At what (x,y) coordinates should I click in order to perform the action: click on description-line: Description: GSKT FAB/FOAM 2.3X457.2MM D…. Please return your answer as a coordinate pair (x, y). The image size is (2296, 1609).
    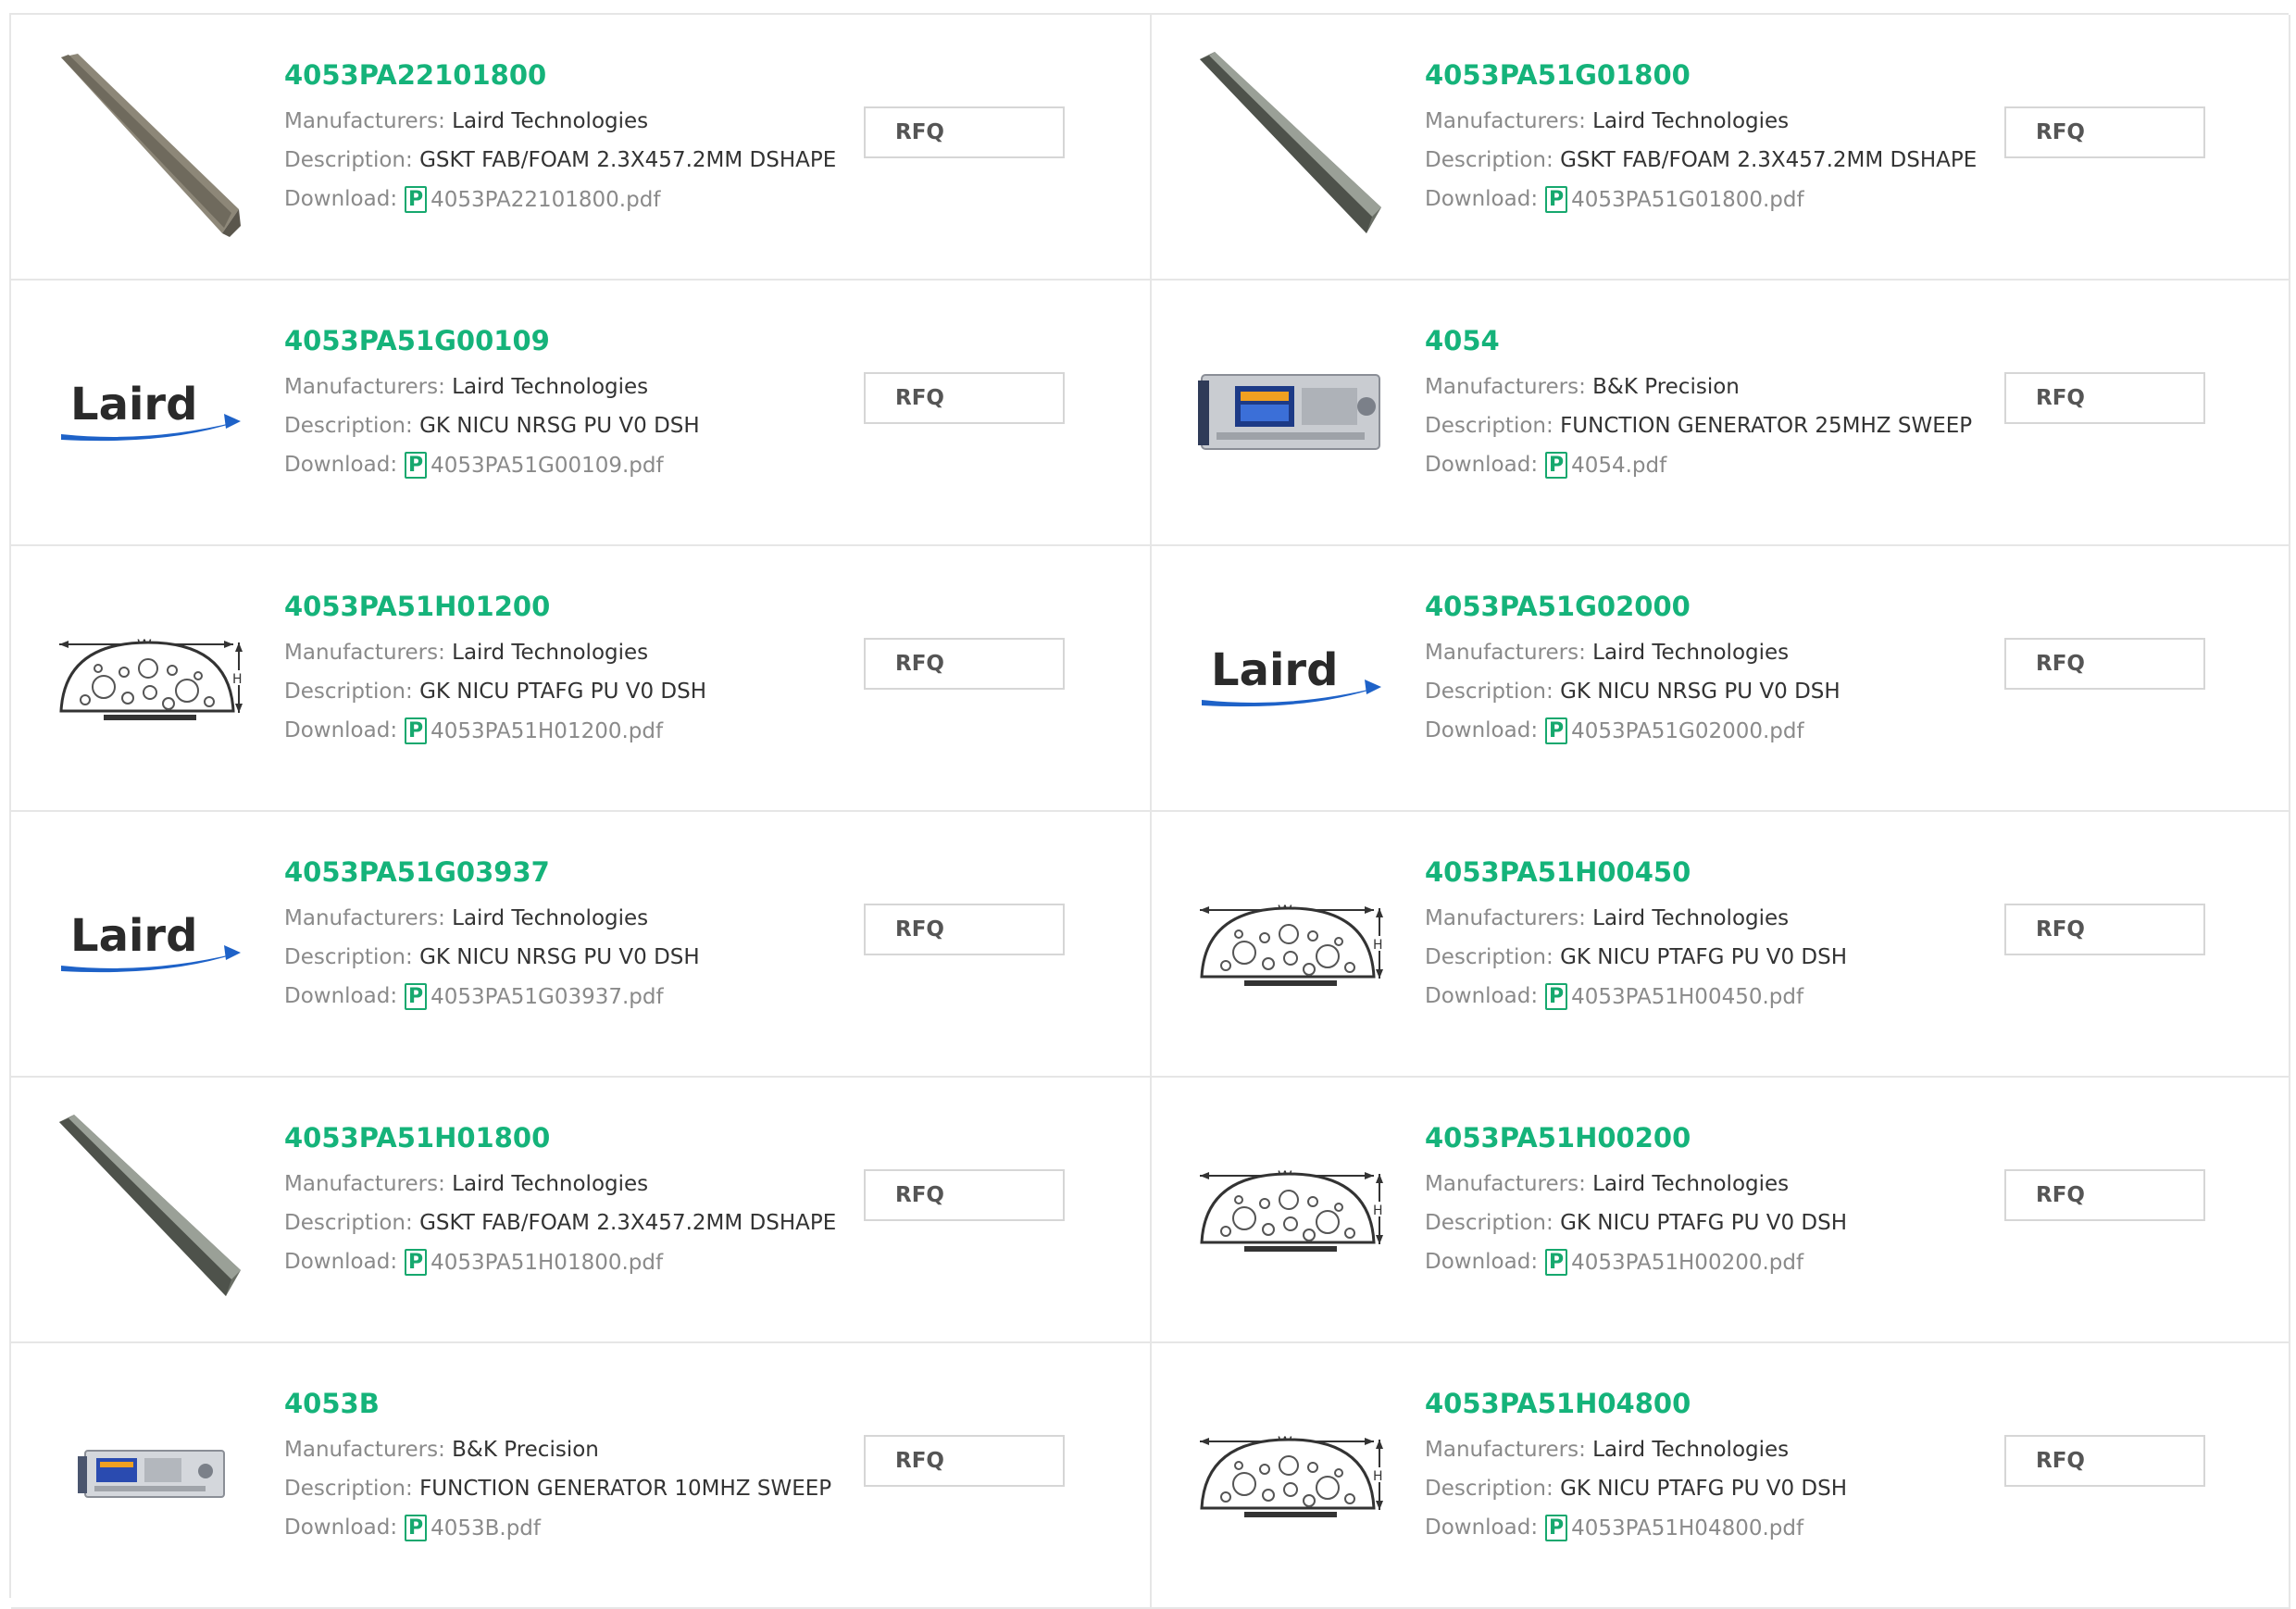
    Looking at the image, I should click on (562, 1223).